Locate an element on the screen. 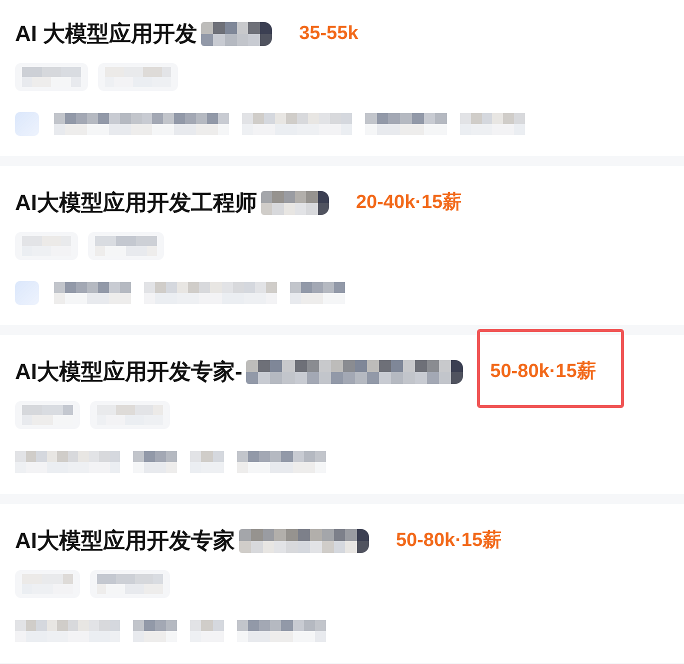  salary-text: 35-55k is located at coordinates (328, 34).